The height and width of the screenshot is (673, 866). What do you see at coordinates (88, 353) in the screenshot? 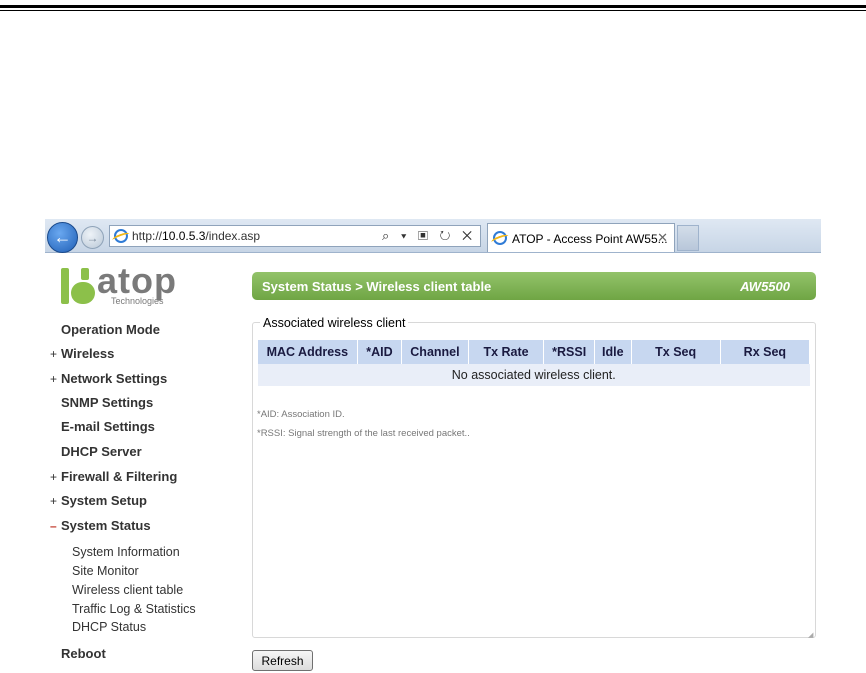
I see `sidebar-item-label: Wireless` at bounding box center [88, 353].